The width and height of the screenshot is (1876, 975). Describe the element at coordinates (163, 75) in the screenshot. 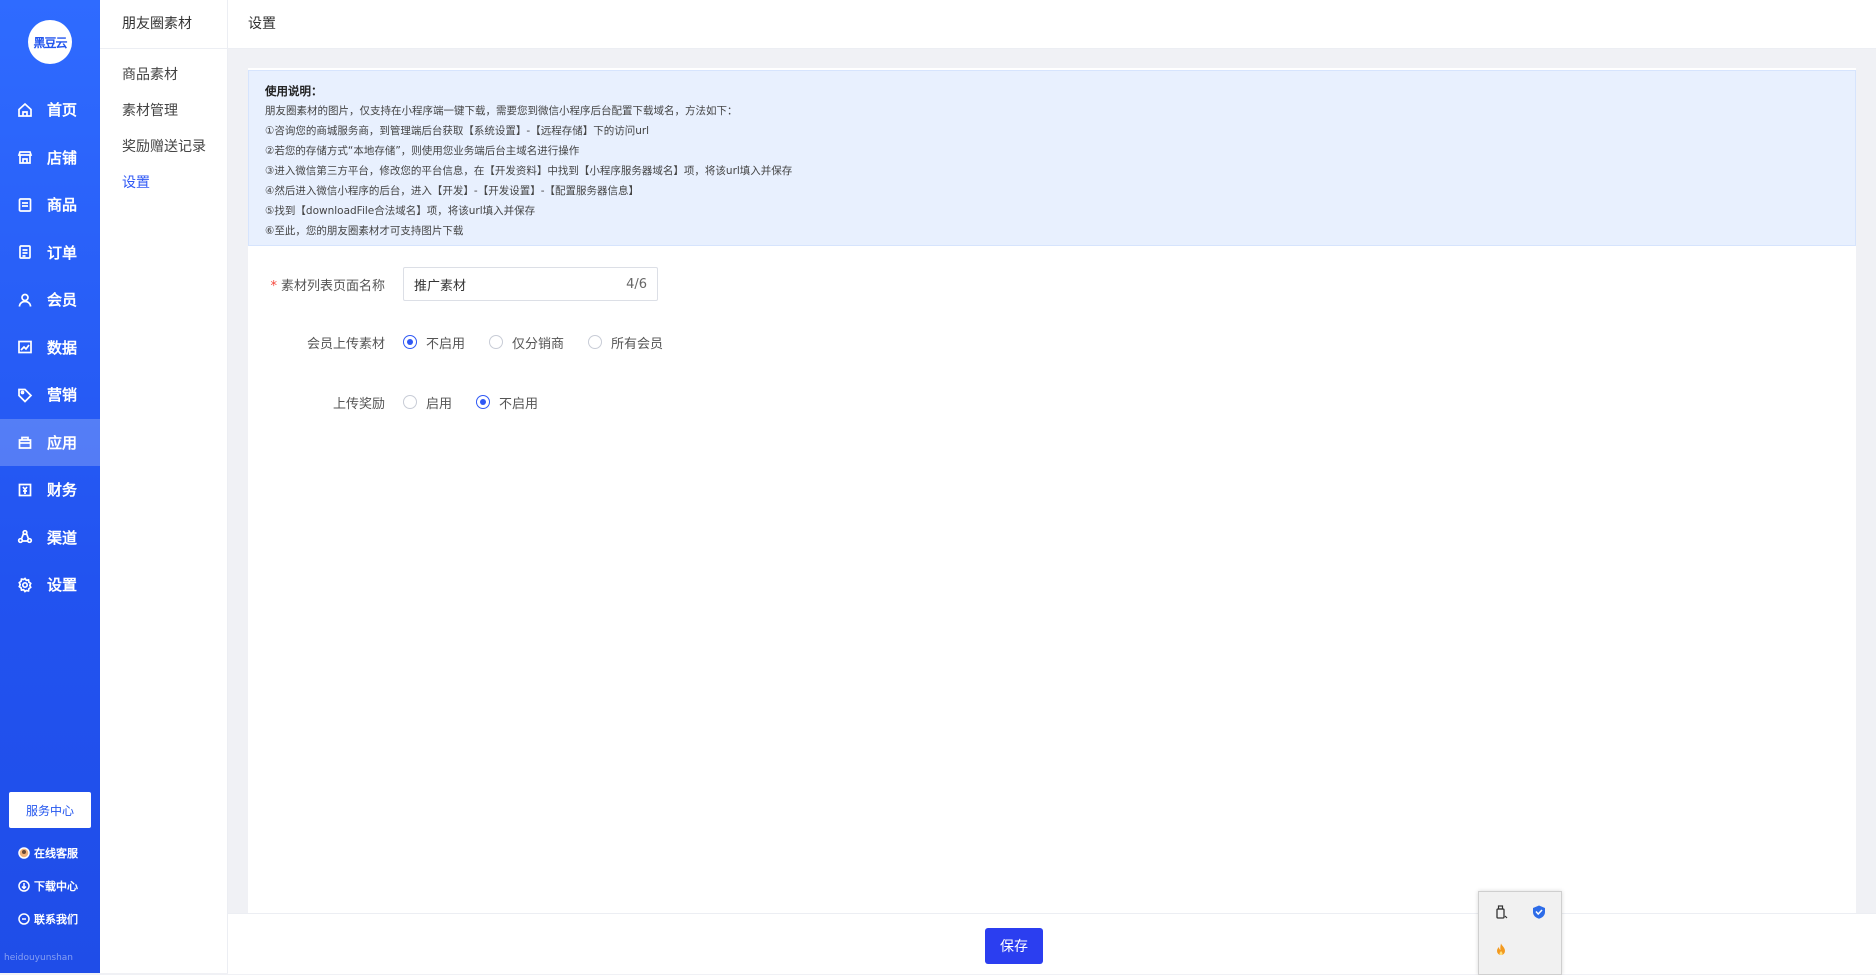

I see `subnav-item-goods-material: 商品素材` at that location.